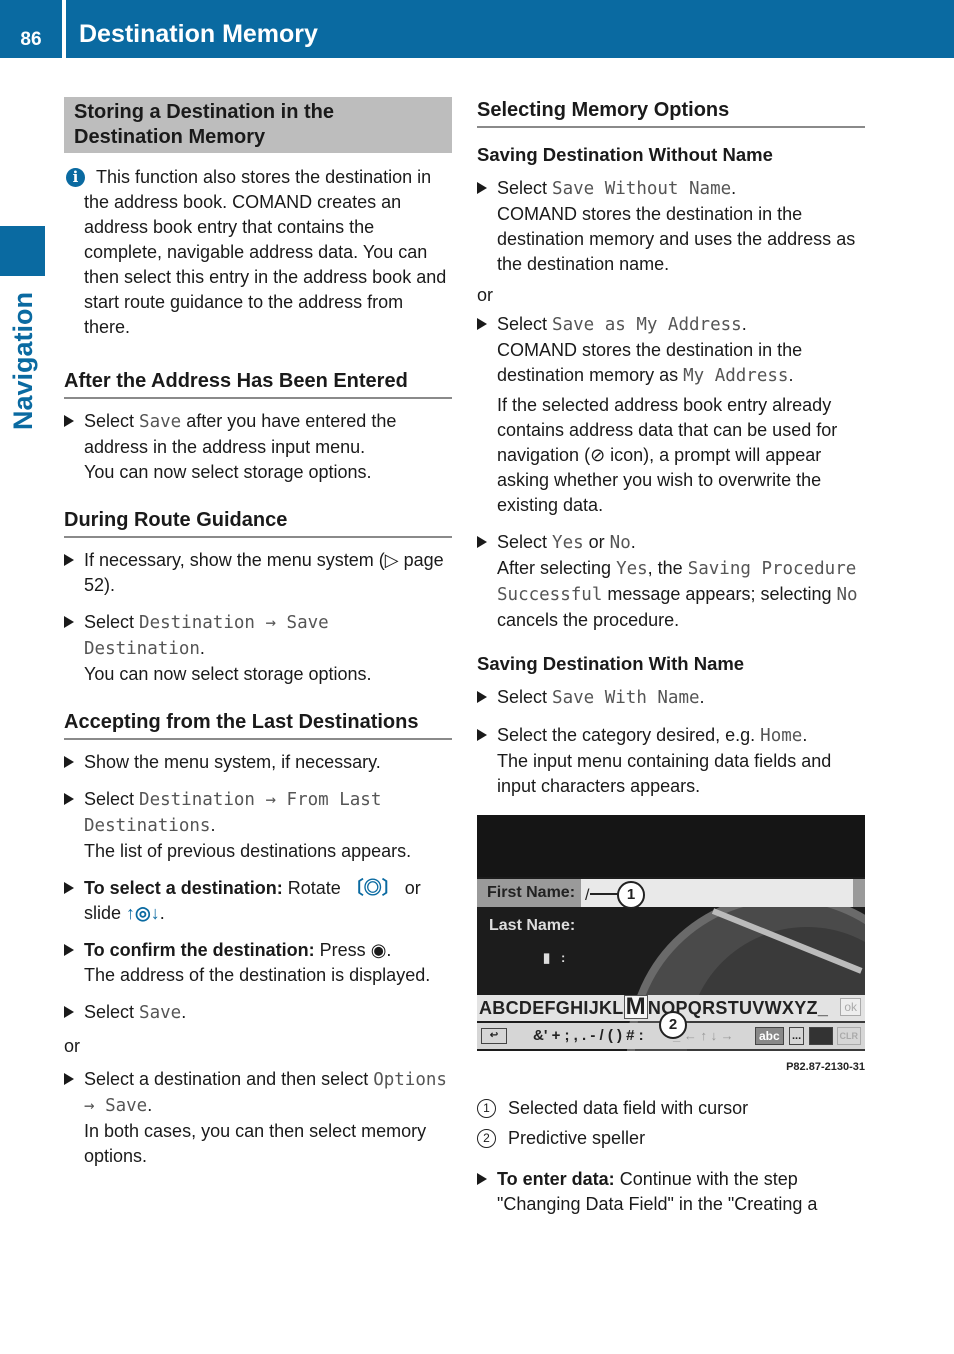 The height and width of the screenshot is (1354, 954). What do you see at coordinates (551, 1008) in the screenshot?
I see `speller-letters: ABCDEFGHIJKL` at bounding box center [551, 1008].